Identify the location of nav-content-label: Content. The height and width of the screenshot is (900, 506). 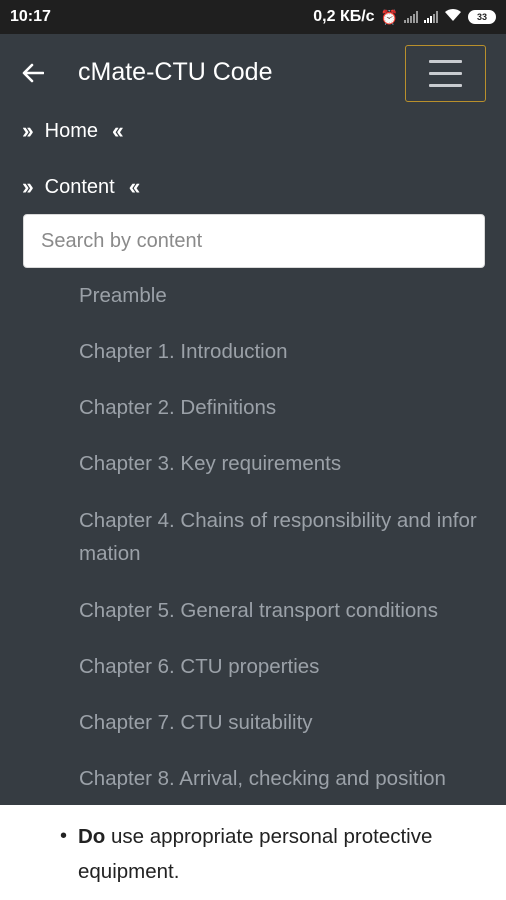
(79, 186).